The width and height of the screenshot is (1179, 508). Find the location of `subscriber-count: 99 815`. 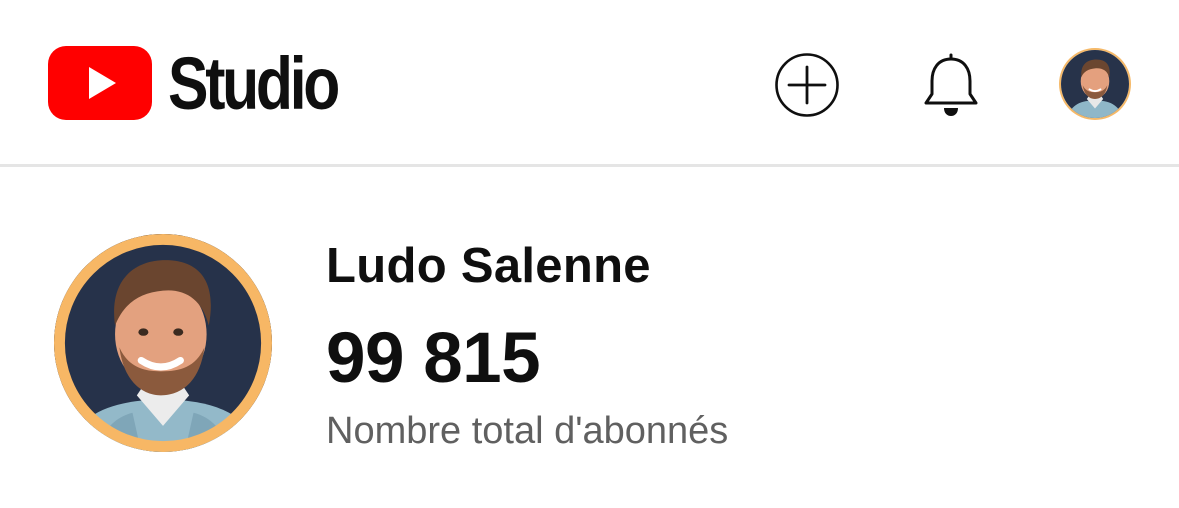

subscriber-count: 99 815 is located at coordinates (433, 358).